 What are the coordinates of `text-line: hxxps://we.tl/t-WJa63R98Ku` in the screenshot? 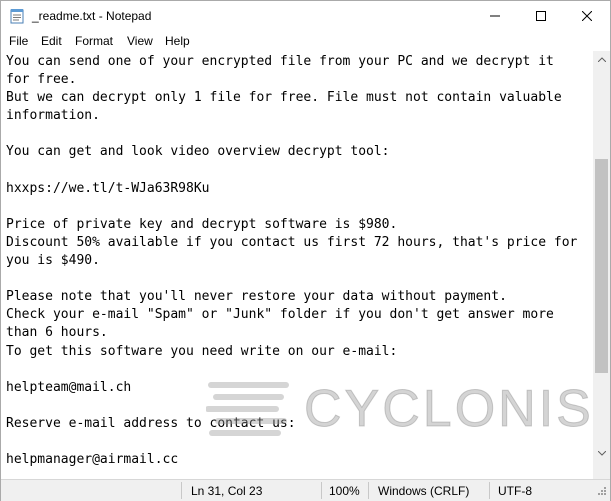 It's located at (108, 188).